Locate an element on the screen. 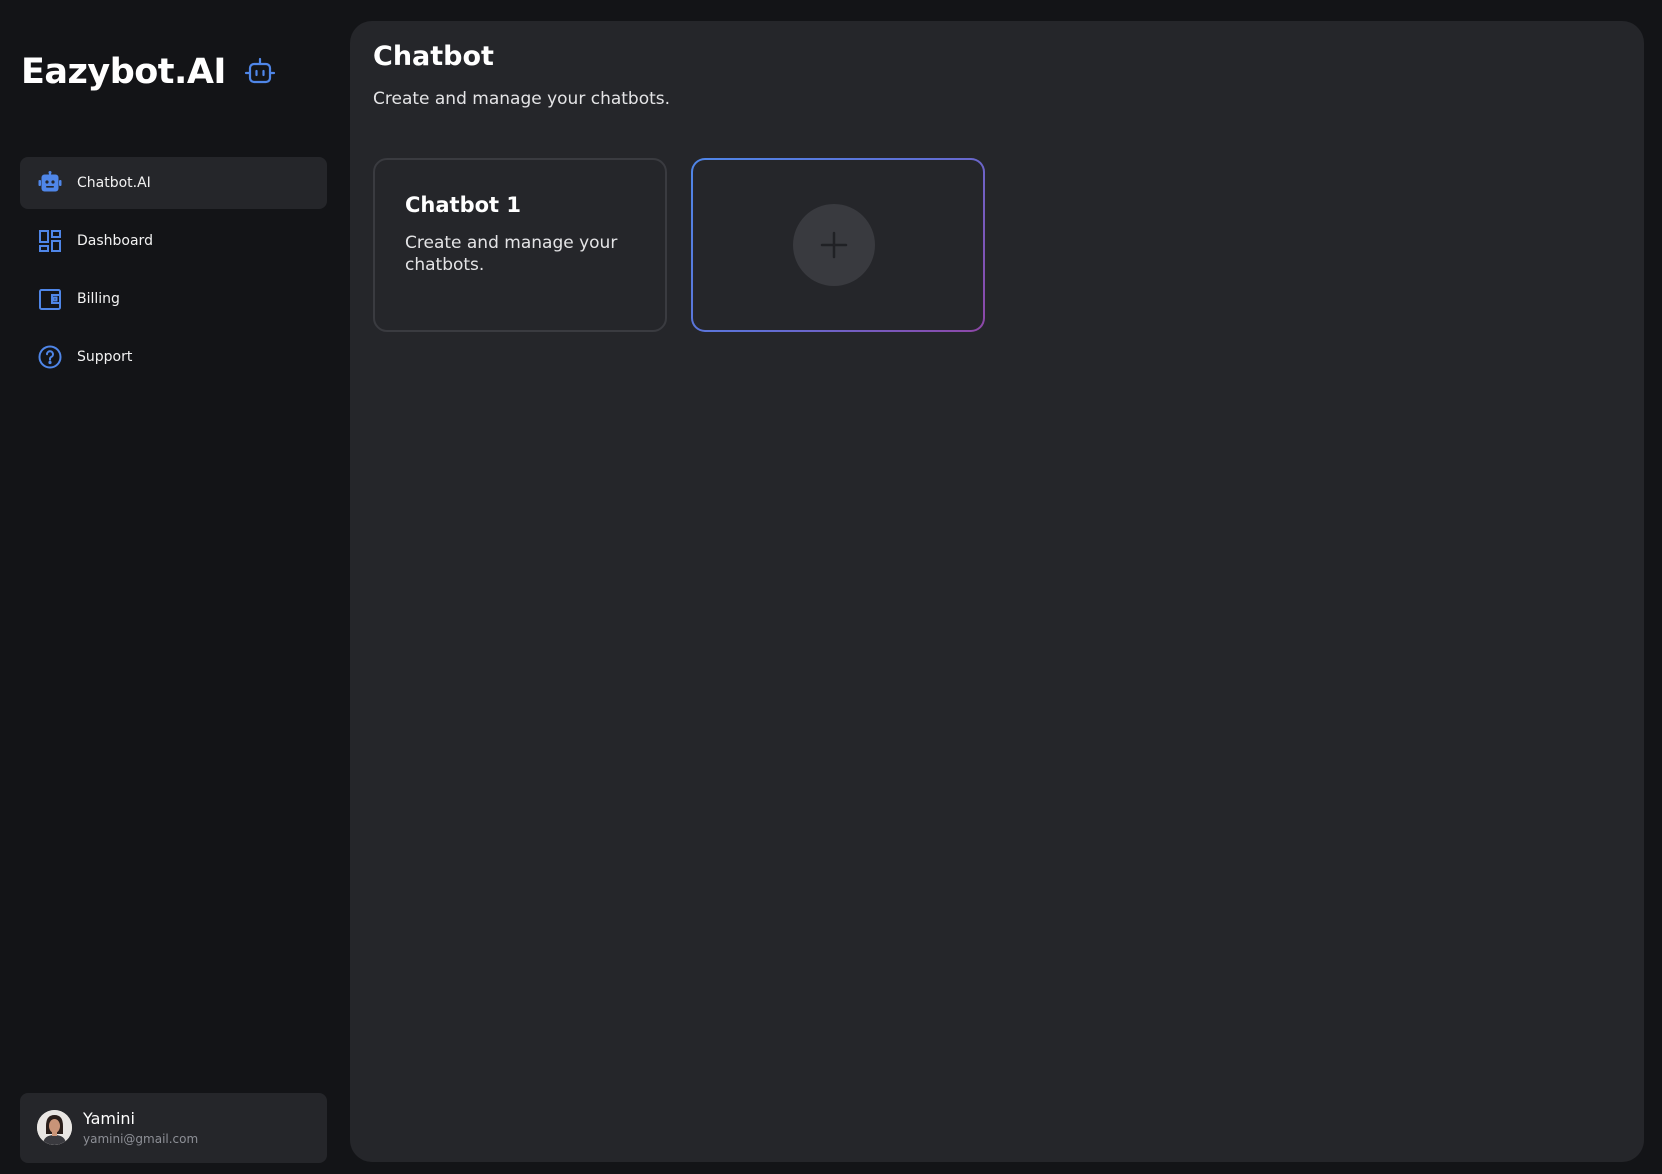 This screenshot has width=1662, height=1174. sidebar-item-chatbot-ai: Chatbot.AI is located at coordinates (173, 183).